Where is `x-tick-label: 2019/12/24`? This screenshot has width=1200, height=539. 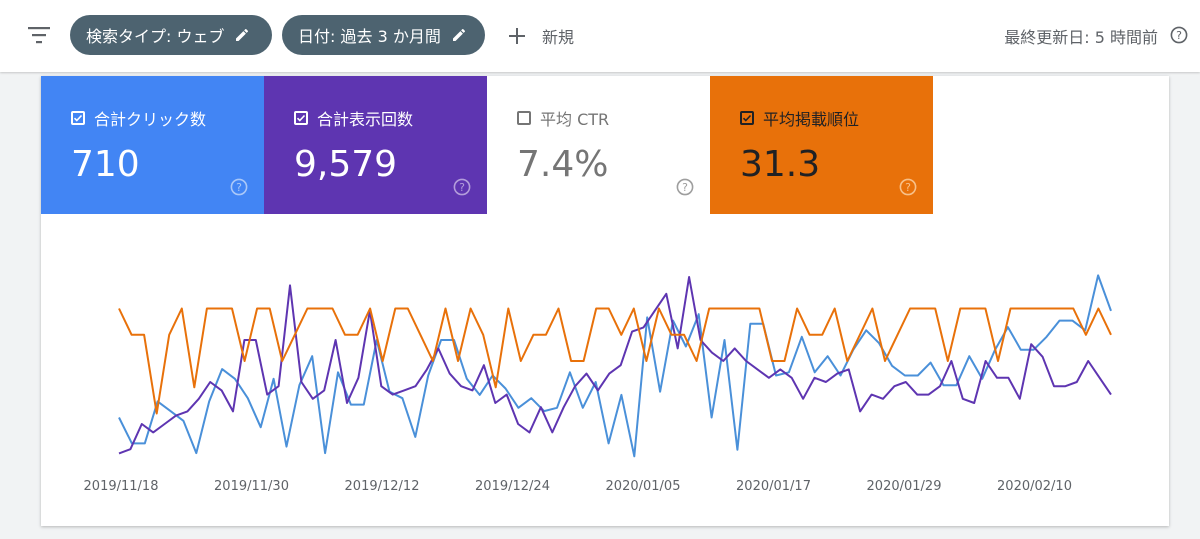 x-tick-label: 2019/12/24 is located at coordinates (512, 486).